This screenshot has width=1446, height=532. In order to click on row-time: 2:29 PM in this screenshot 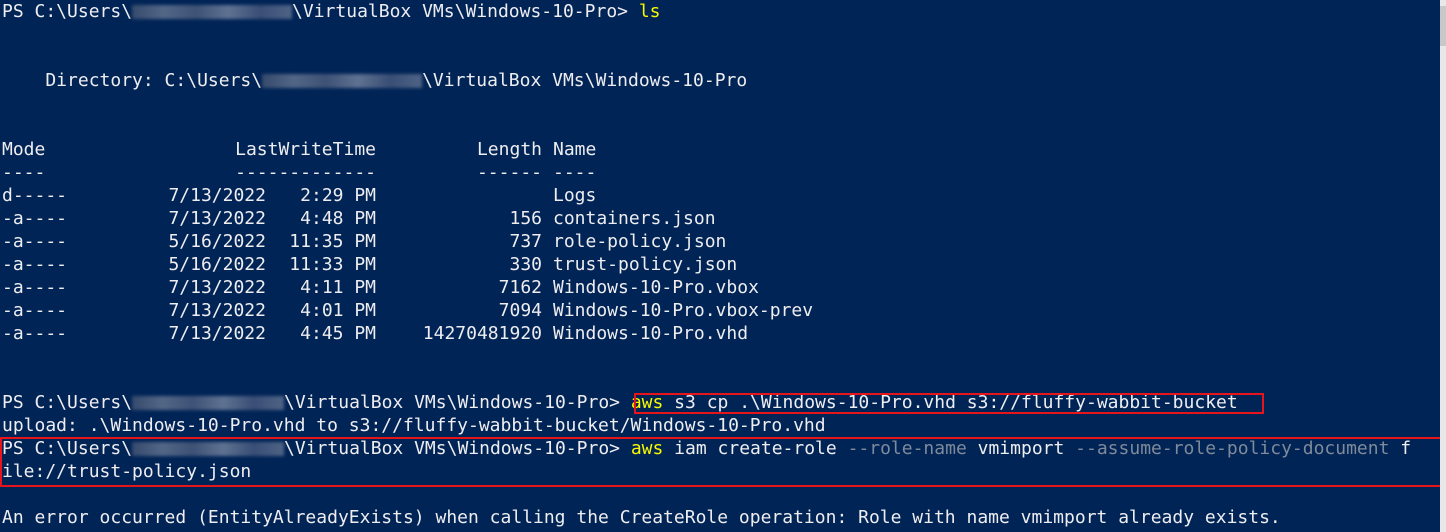, I will do `click(338, 195)`.